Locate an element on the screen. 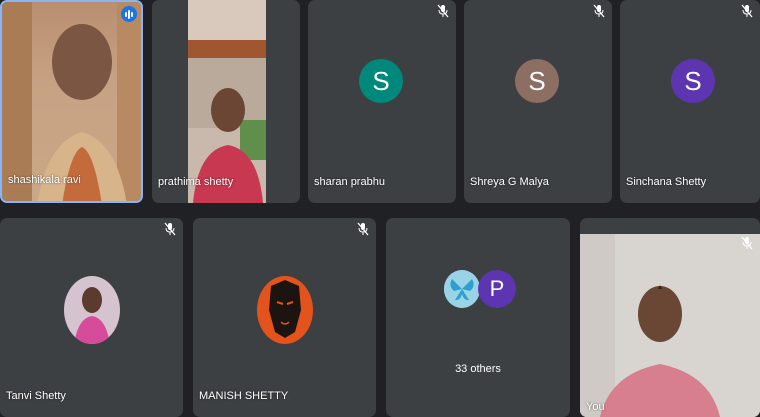 This screenshot has width=760, height=417. participant-name: MANISH SHETTY is located at coordinates (244, 396).